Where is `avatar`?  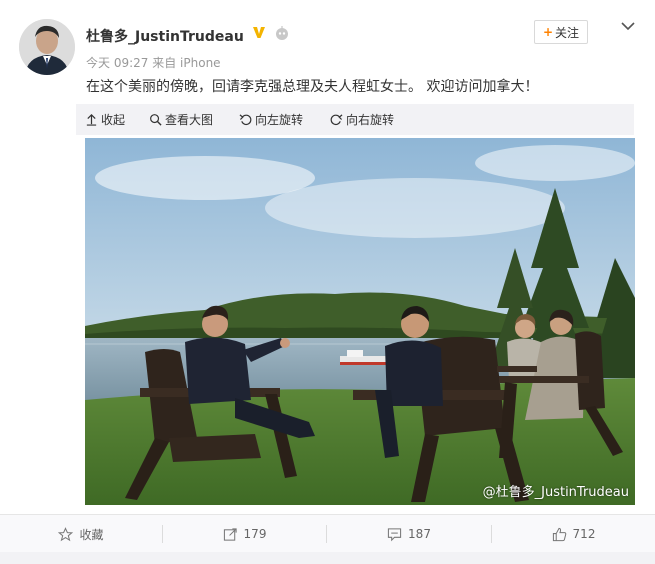 avatar is located at coordinates (47, 47).